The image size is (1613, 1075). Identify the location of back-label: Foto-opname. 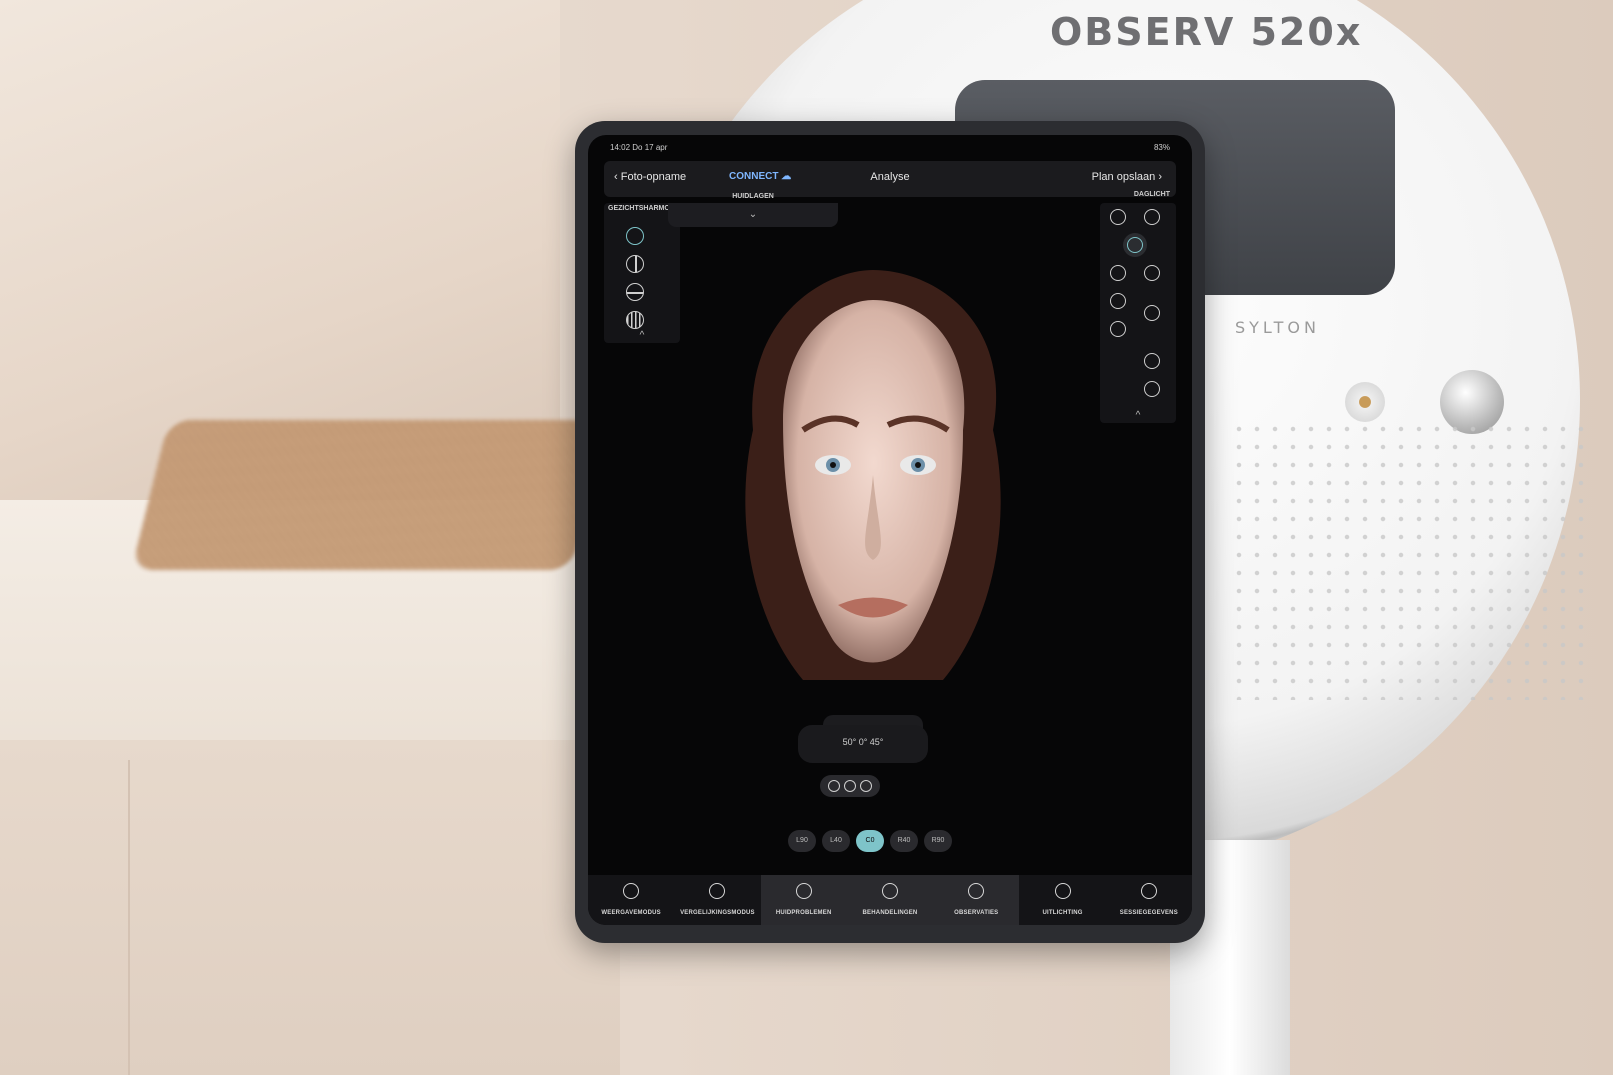
(653, 177).